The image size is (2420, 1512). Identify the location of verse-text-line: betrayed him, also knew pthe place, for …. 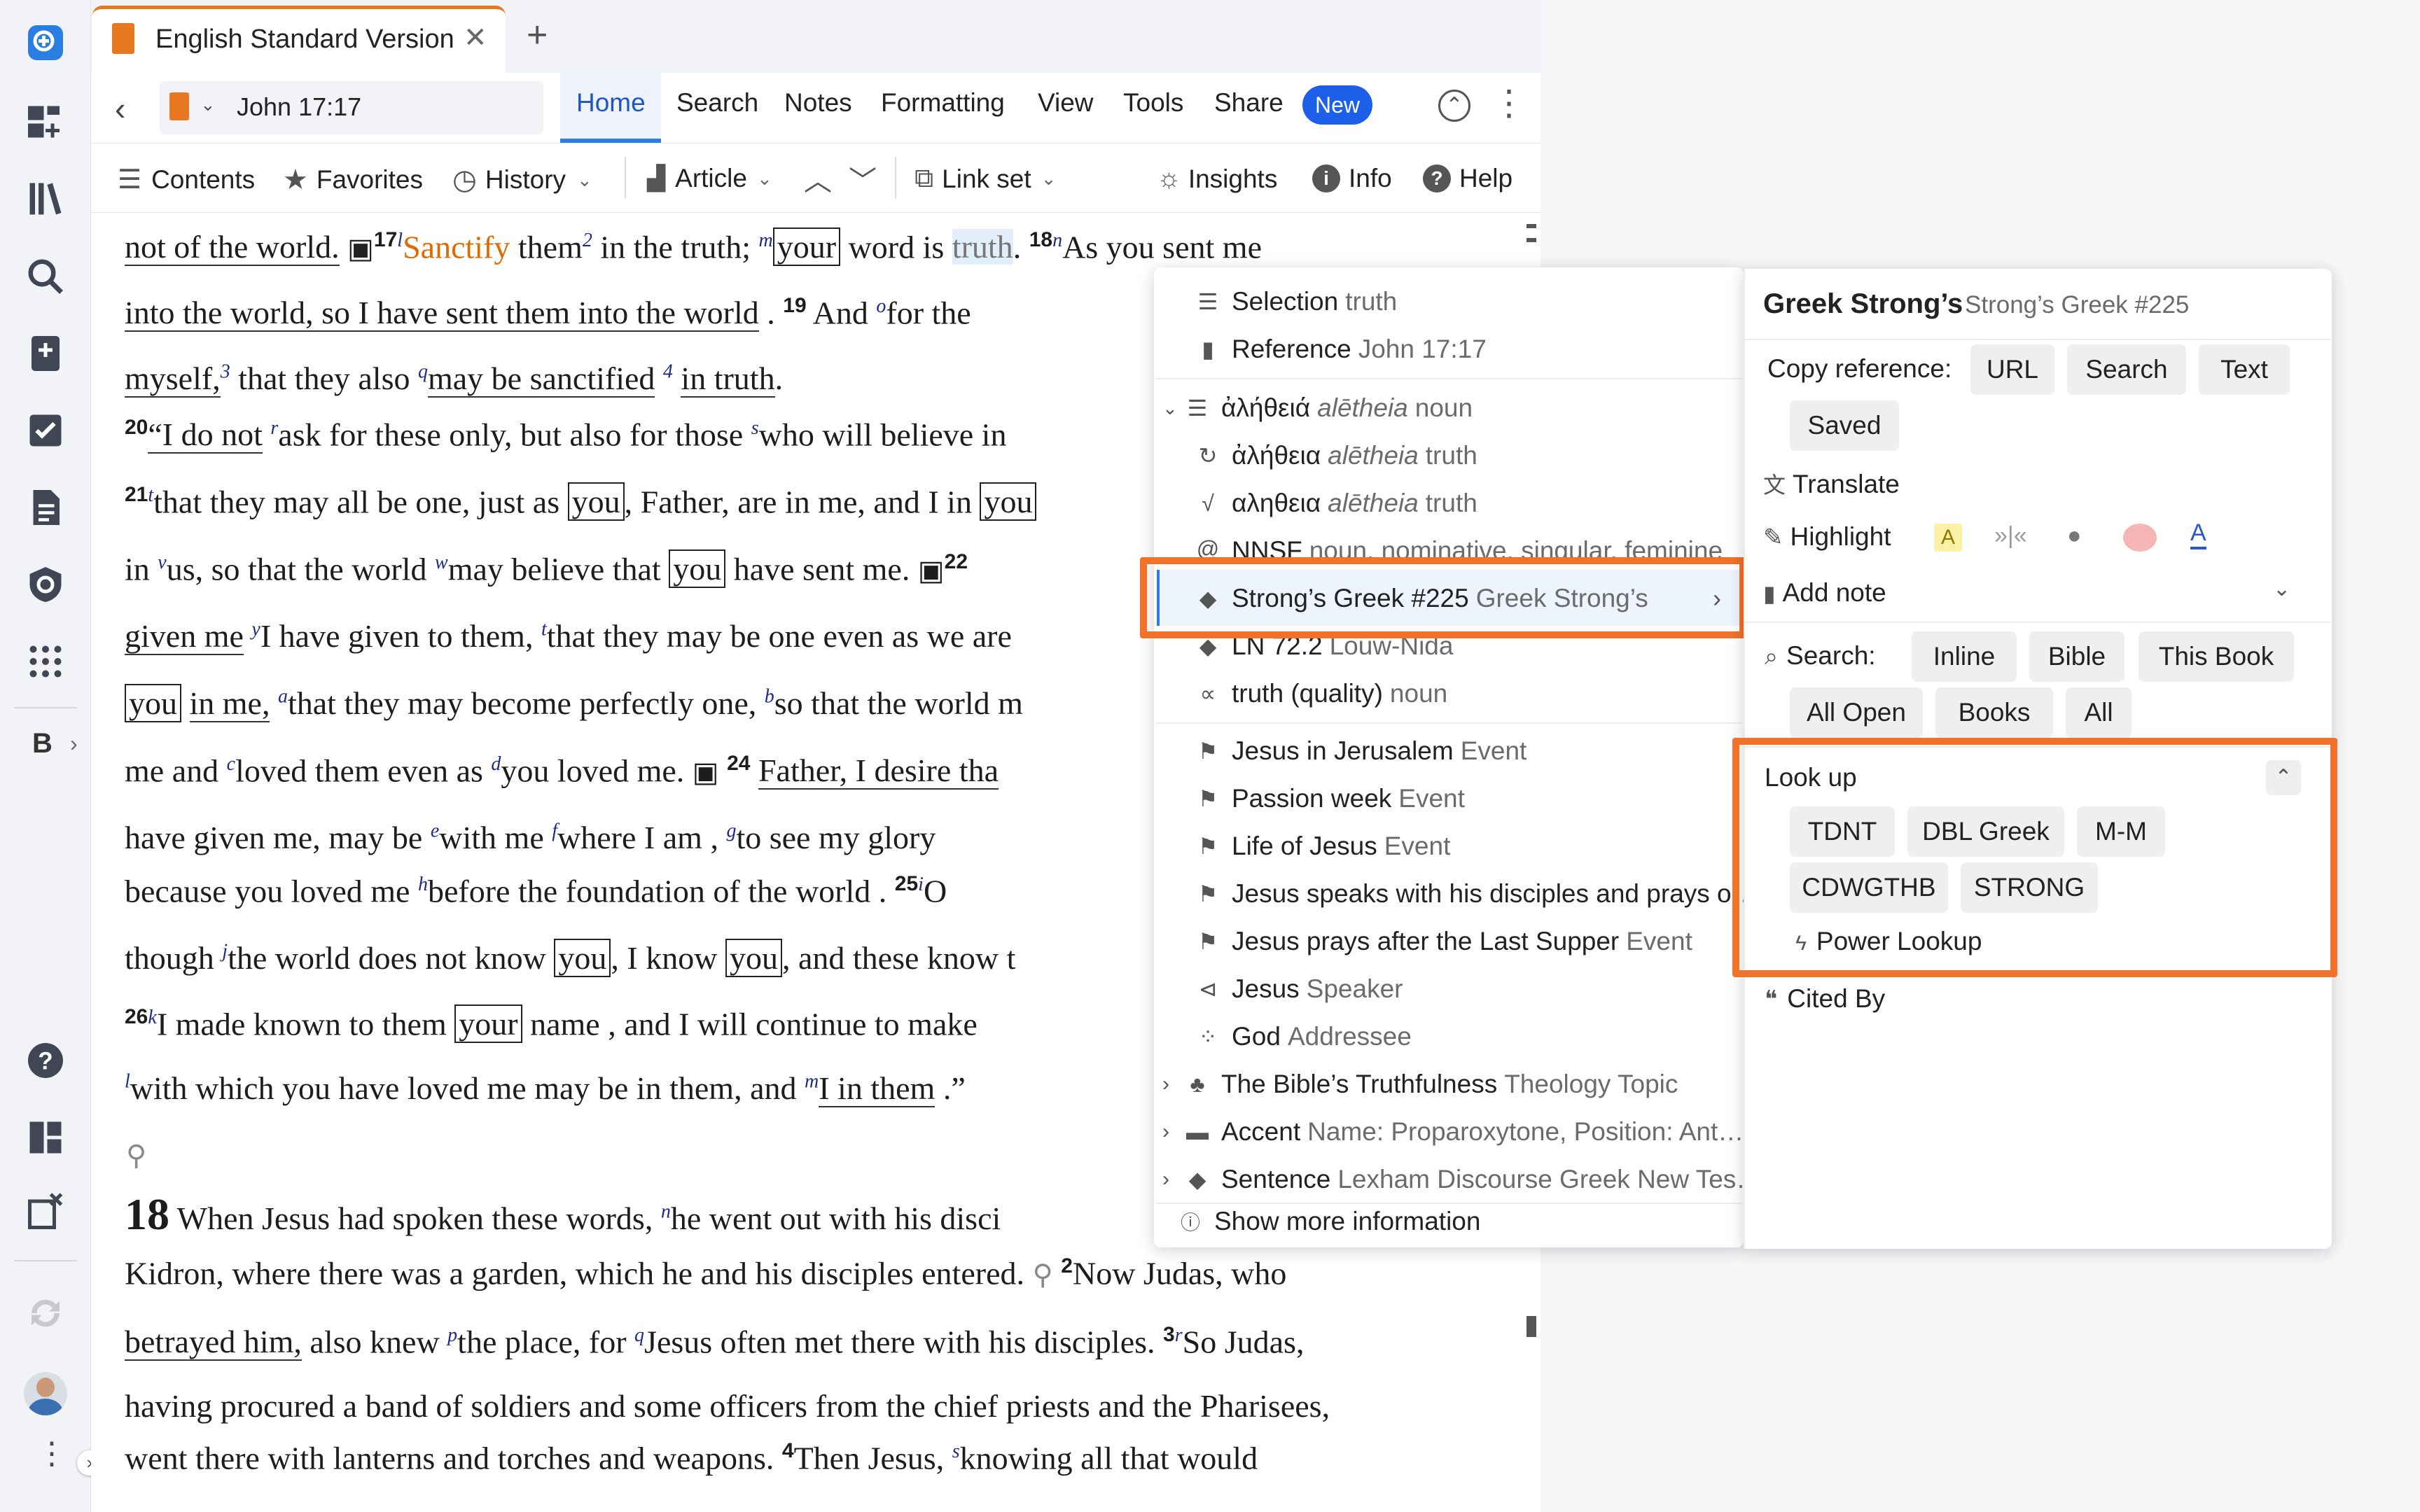
(714, 1342).